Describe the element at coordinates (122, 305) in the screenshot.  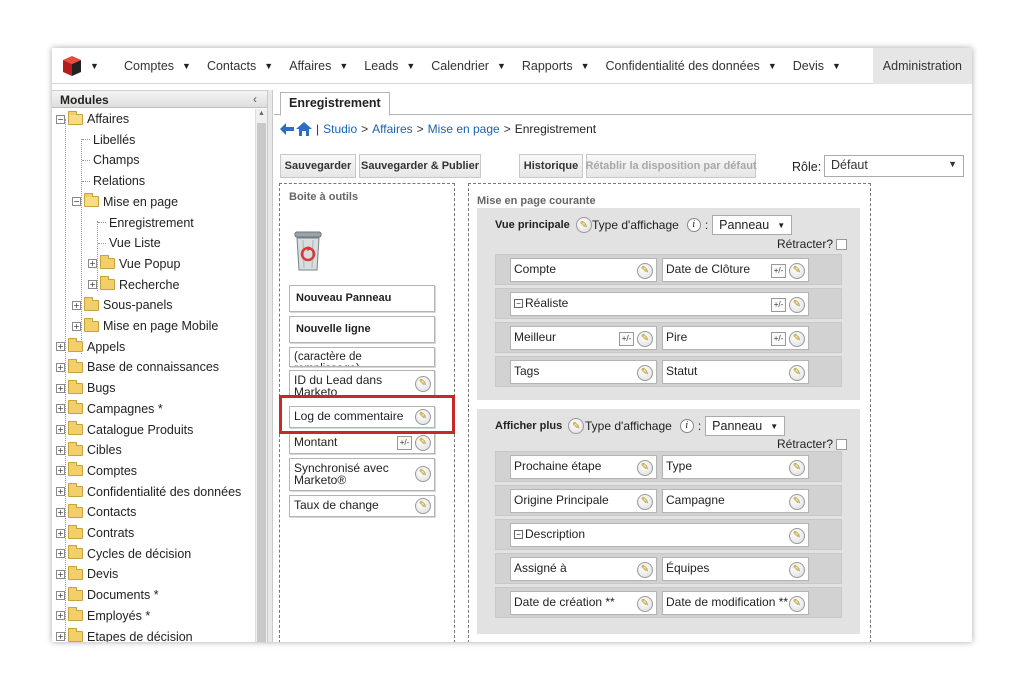
I see `tree-item: + Sous-panels` at that location.